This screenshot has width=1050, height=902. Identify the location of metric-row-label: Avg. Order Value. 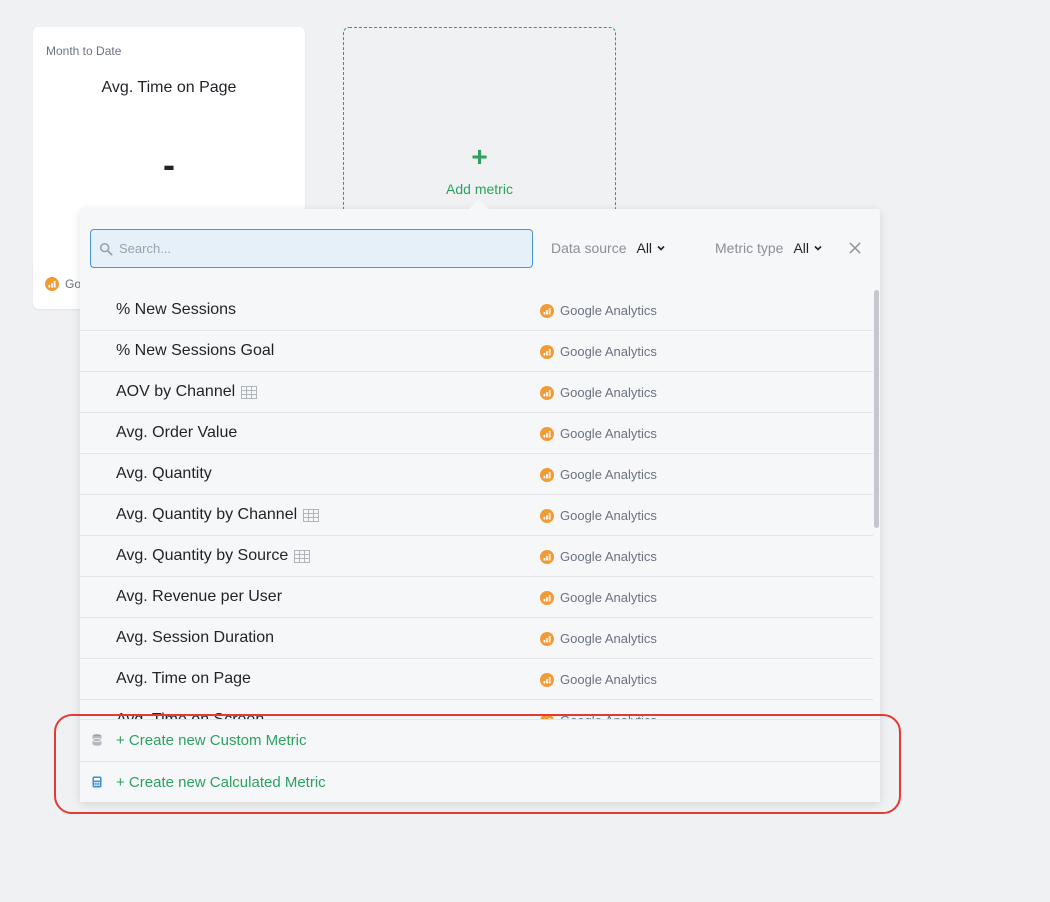
(177, 432).